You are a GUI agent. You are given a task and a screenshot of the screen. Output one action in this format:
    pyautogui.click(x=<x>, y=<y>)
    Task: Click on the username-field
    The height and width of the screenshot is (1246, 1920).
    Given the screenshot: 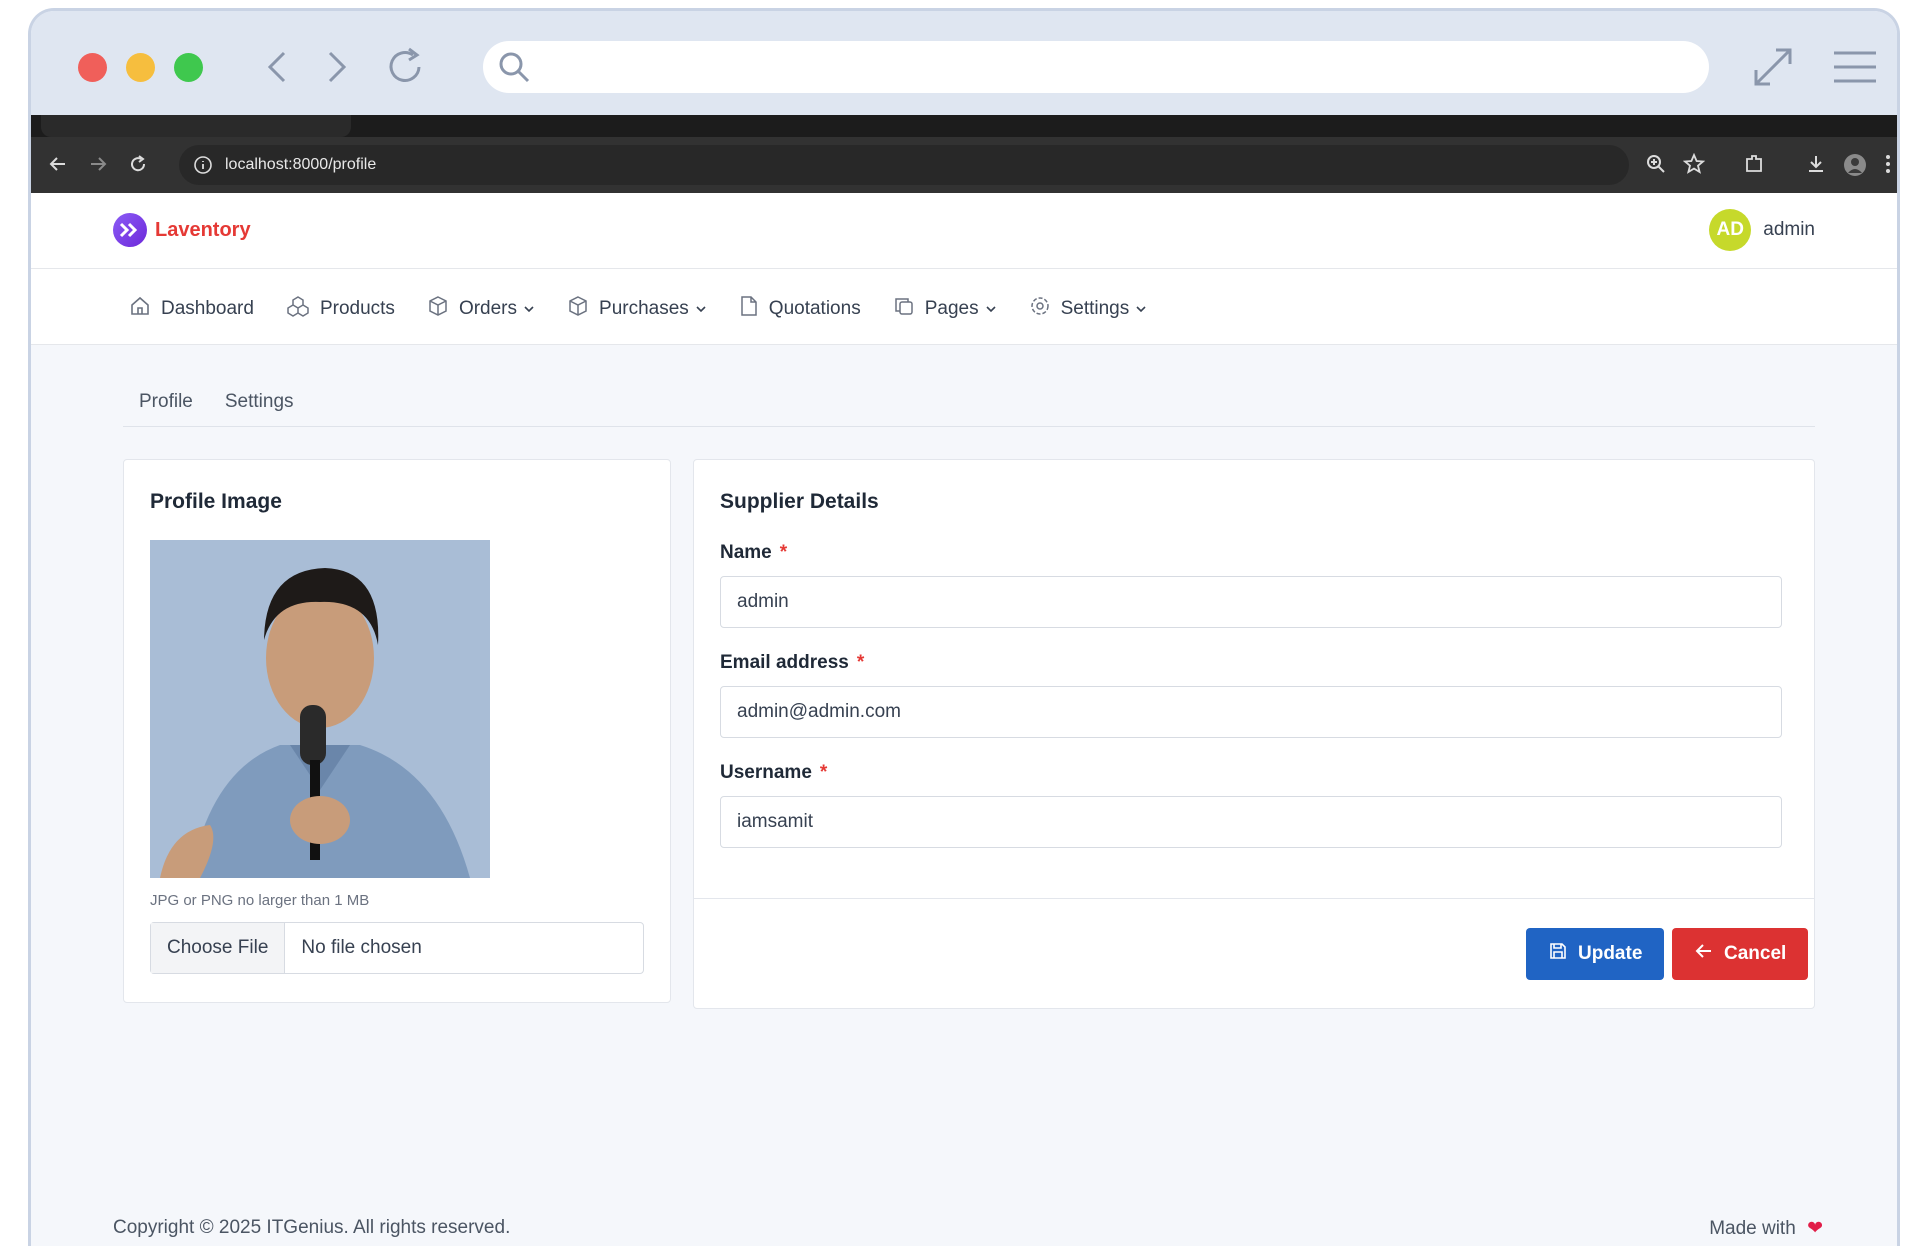 What is the action you would take?
    pyautogui.click(x=1251, y=822)
    